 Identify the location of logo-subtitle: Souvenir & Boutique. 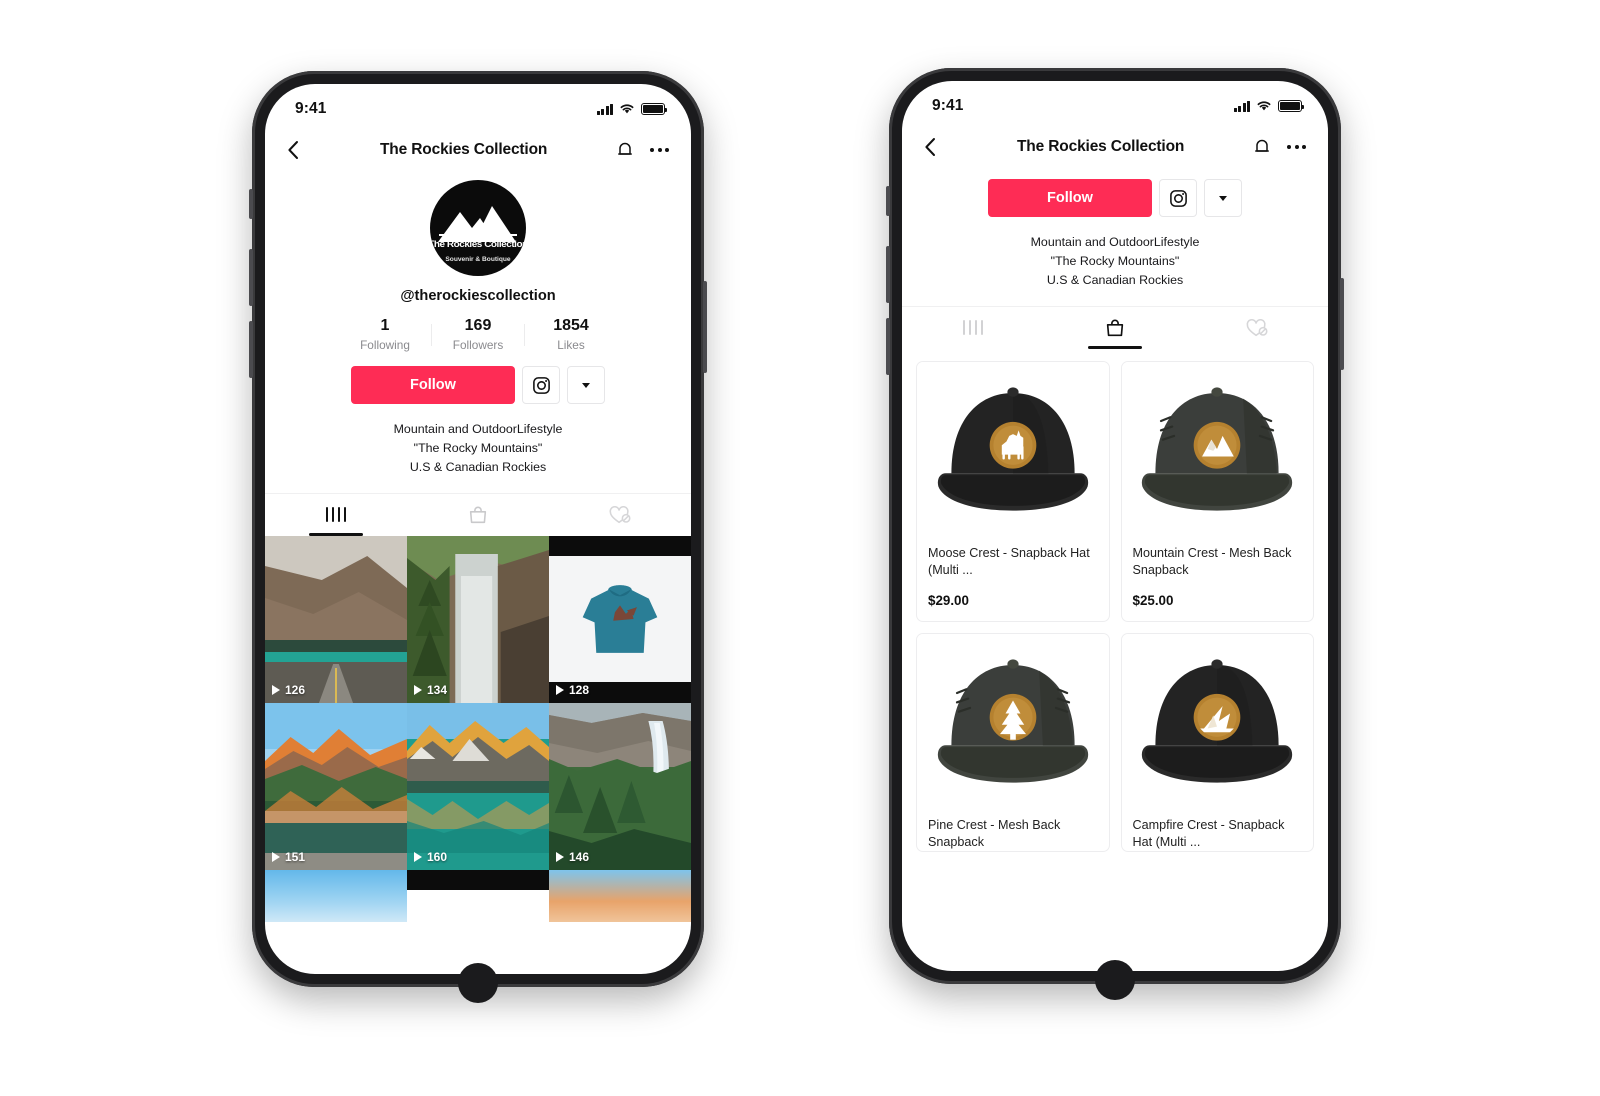
(478, 259).